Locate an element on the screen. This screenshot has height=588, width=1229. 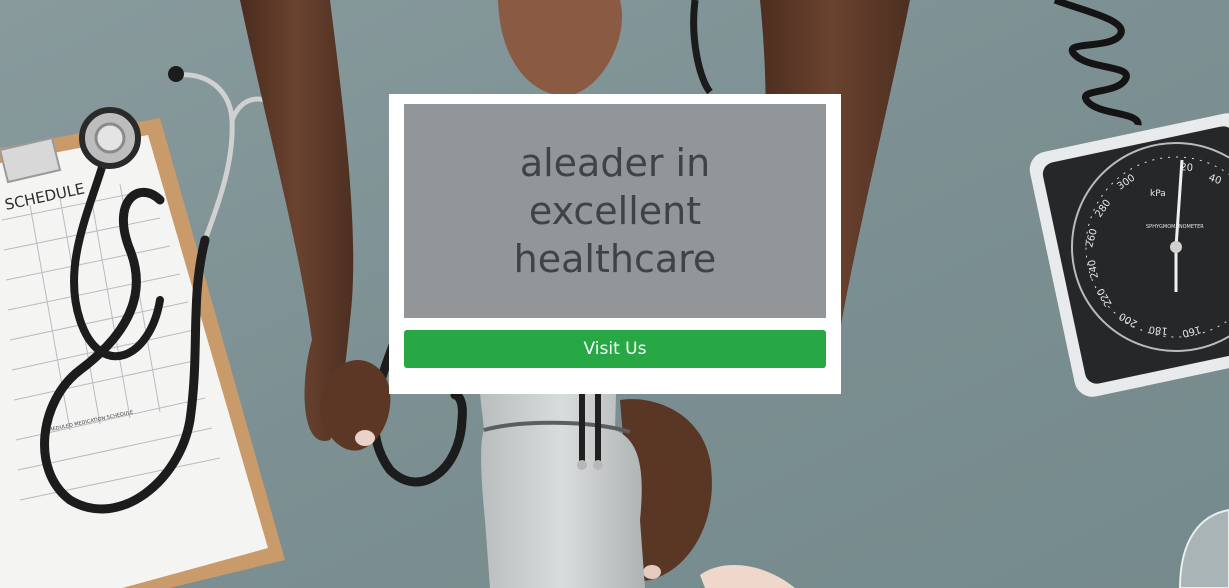
gauge-number: 20 is located at coordinates (1187, 168).